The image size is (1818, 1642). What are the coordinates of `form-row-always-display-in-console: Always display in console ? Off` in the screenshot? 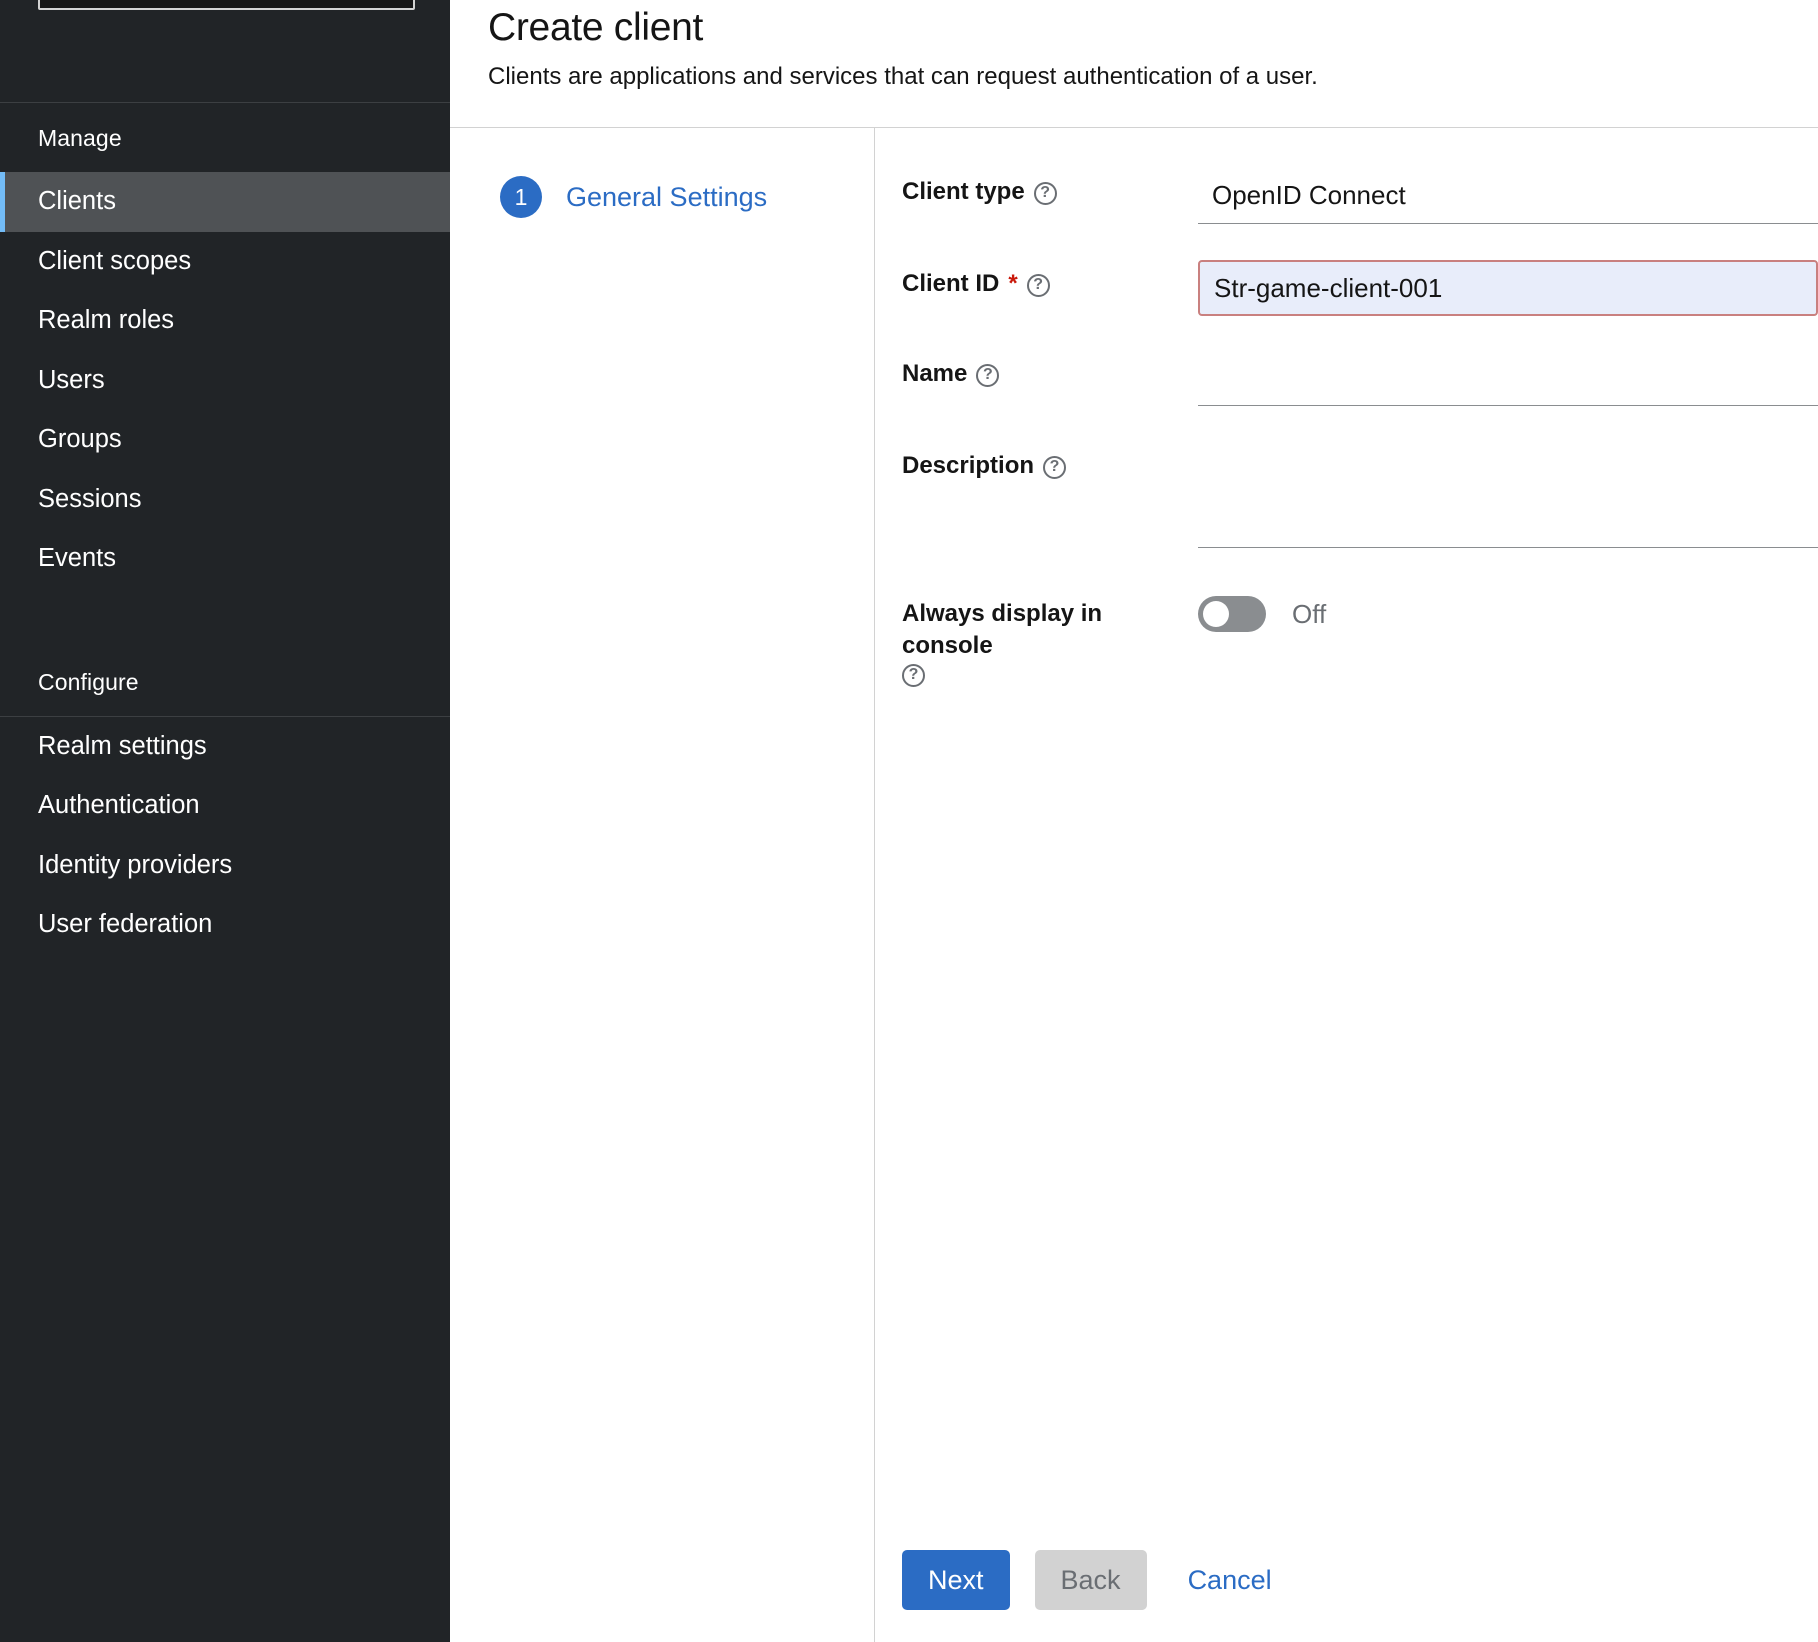 It's located at (1341, 638).